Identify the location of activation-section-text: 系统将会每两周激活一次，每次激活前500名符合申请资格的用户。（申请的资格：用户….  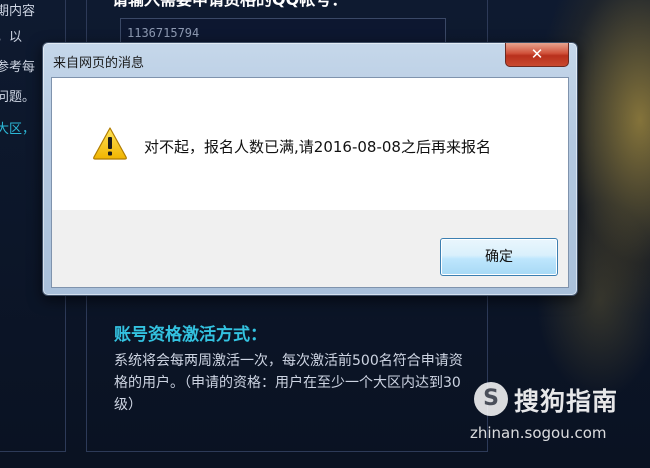
(288, 383).